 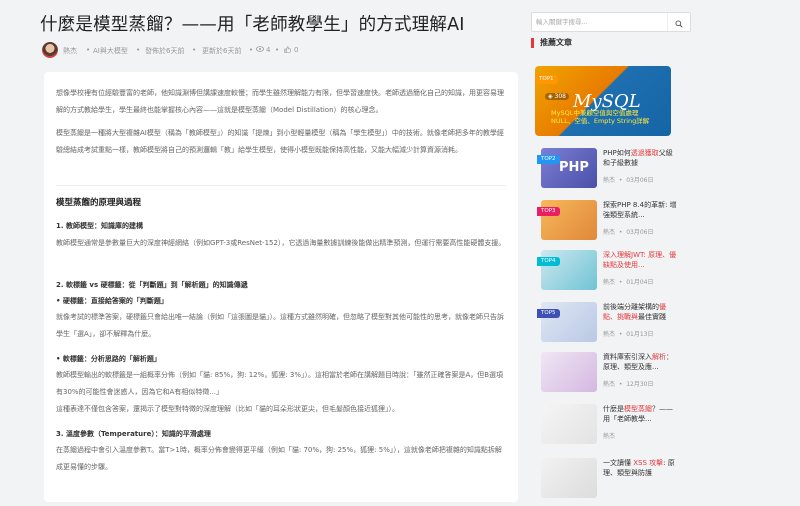 I want to click on article-meta: 熱杰 • 01月04日, so click(x=628, y=282).